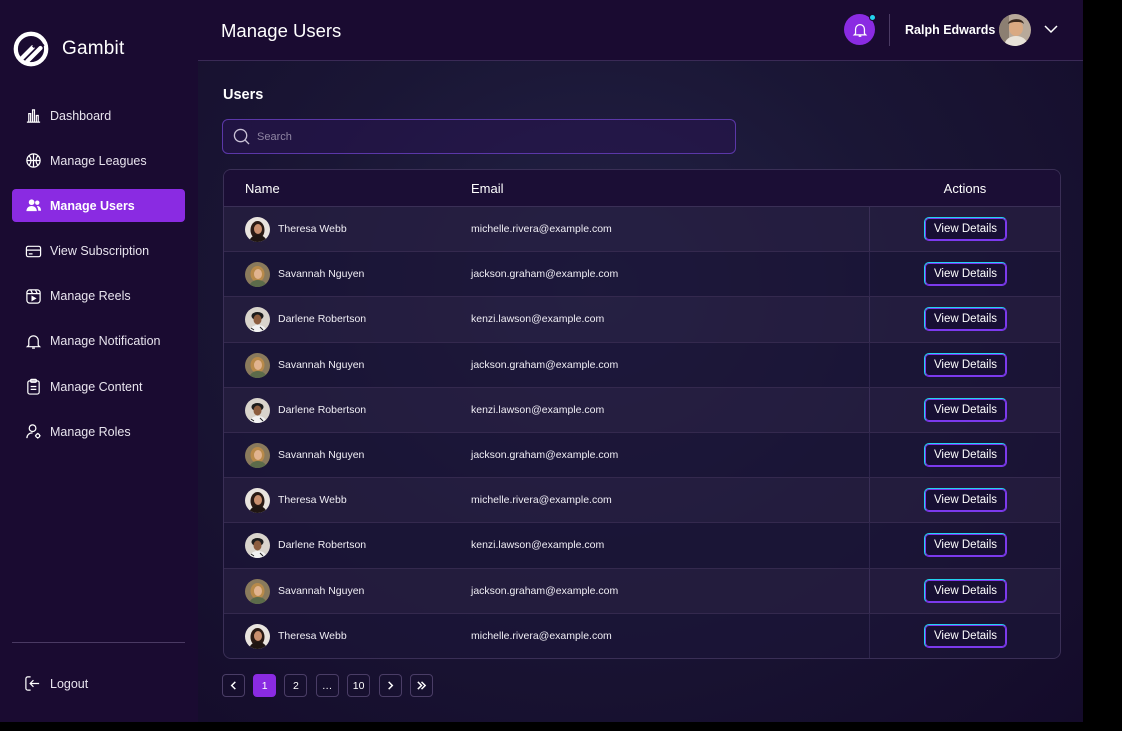  Describe the element at coordinates (950, 30) in the screenshot. I see `user-name: Ralph Edwards` at that location.